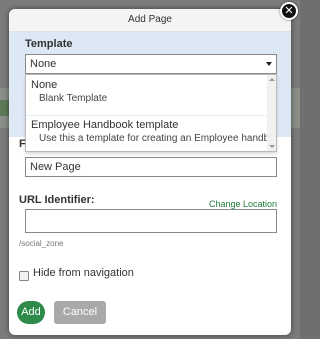 Image resolution: width=320 pixels, height=339 pixels. What do you see at coordinates (31, 312) in the screenshot?
I see `add-button: Add` at bounding box center [31, 312].